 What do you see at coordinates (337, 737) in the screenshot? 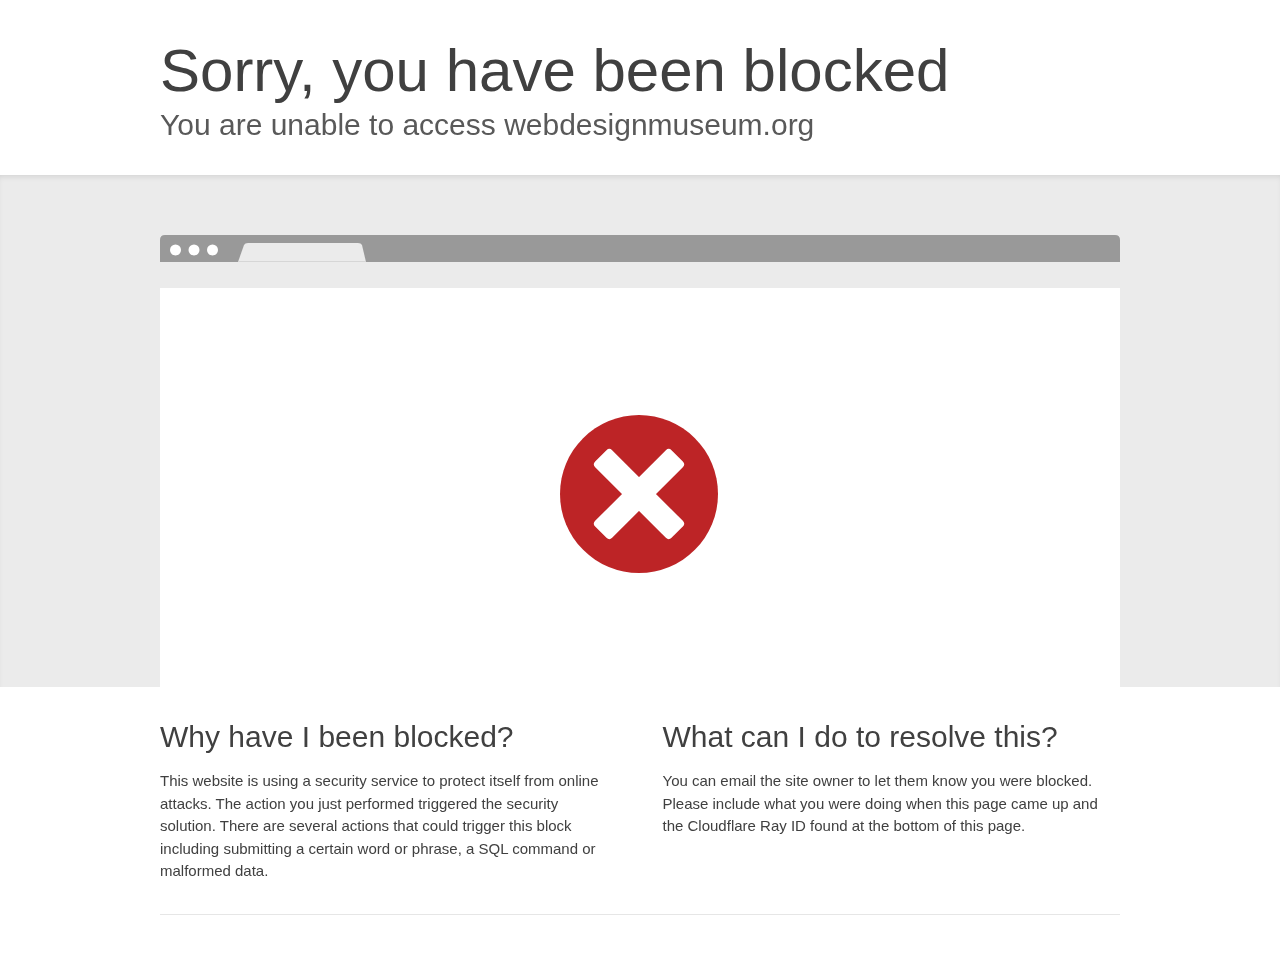
I see `section-heading: Why have I been blocked?` at bounding box center [337, 737].